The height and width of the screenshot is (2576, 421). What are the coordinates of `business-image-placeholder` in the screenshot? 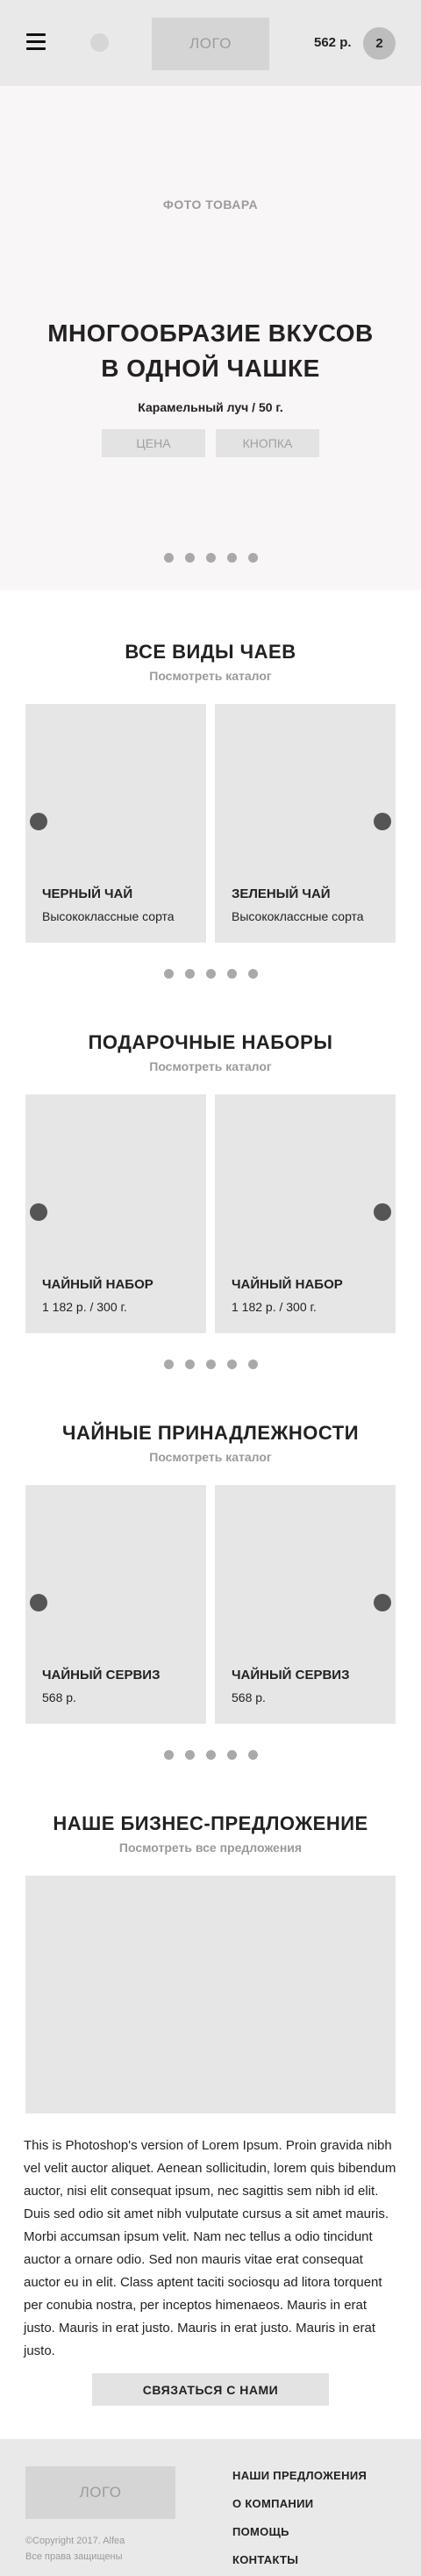 It's located at (210, 1994).